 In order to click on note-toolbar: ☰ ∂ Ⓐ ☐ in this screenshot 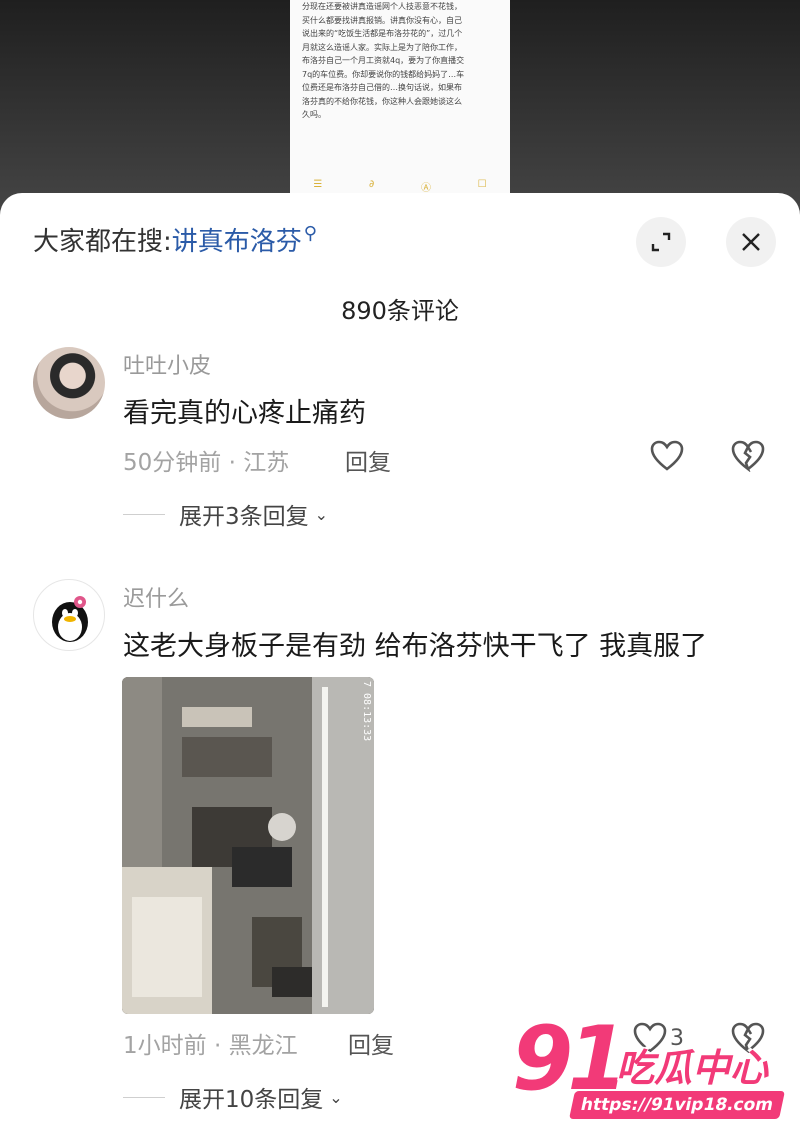, I will do `click(400, 186)`.